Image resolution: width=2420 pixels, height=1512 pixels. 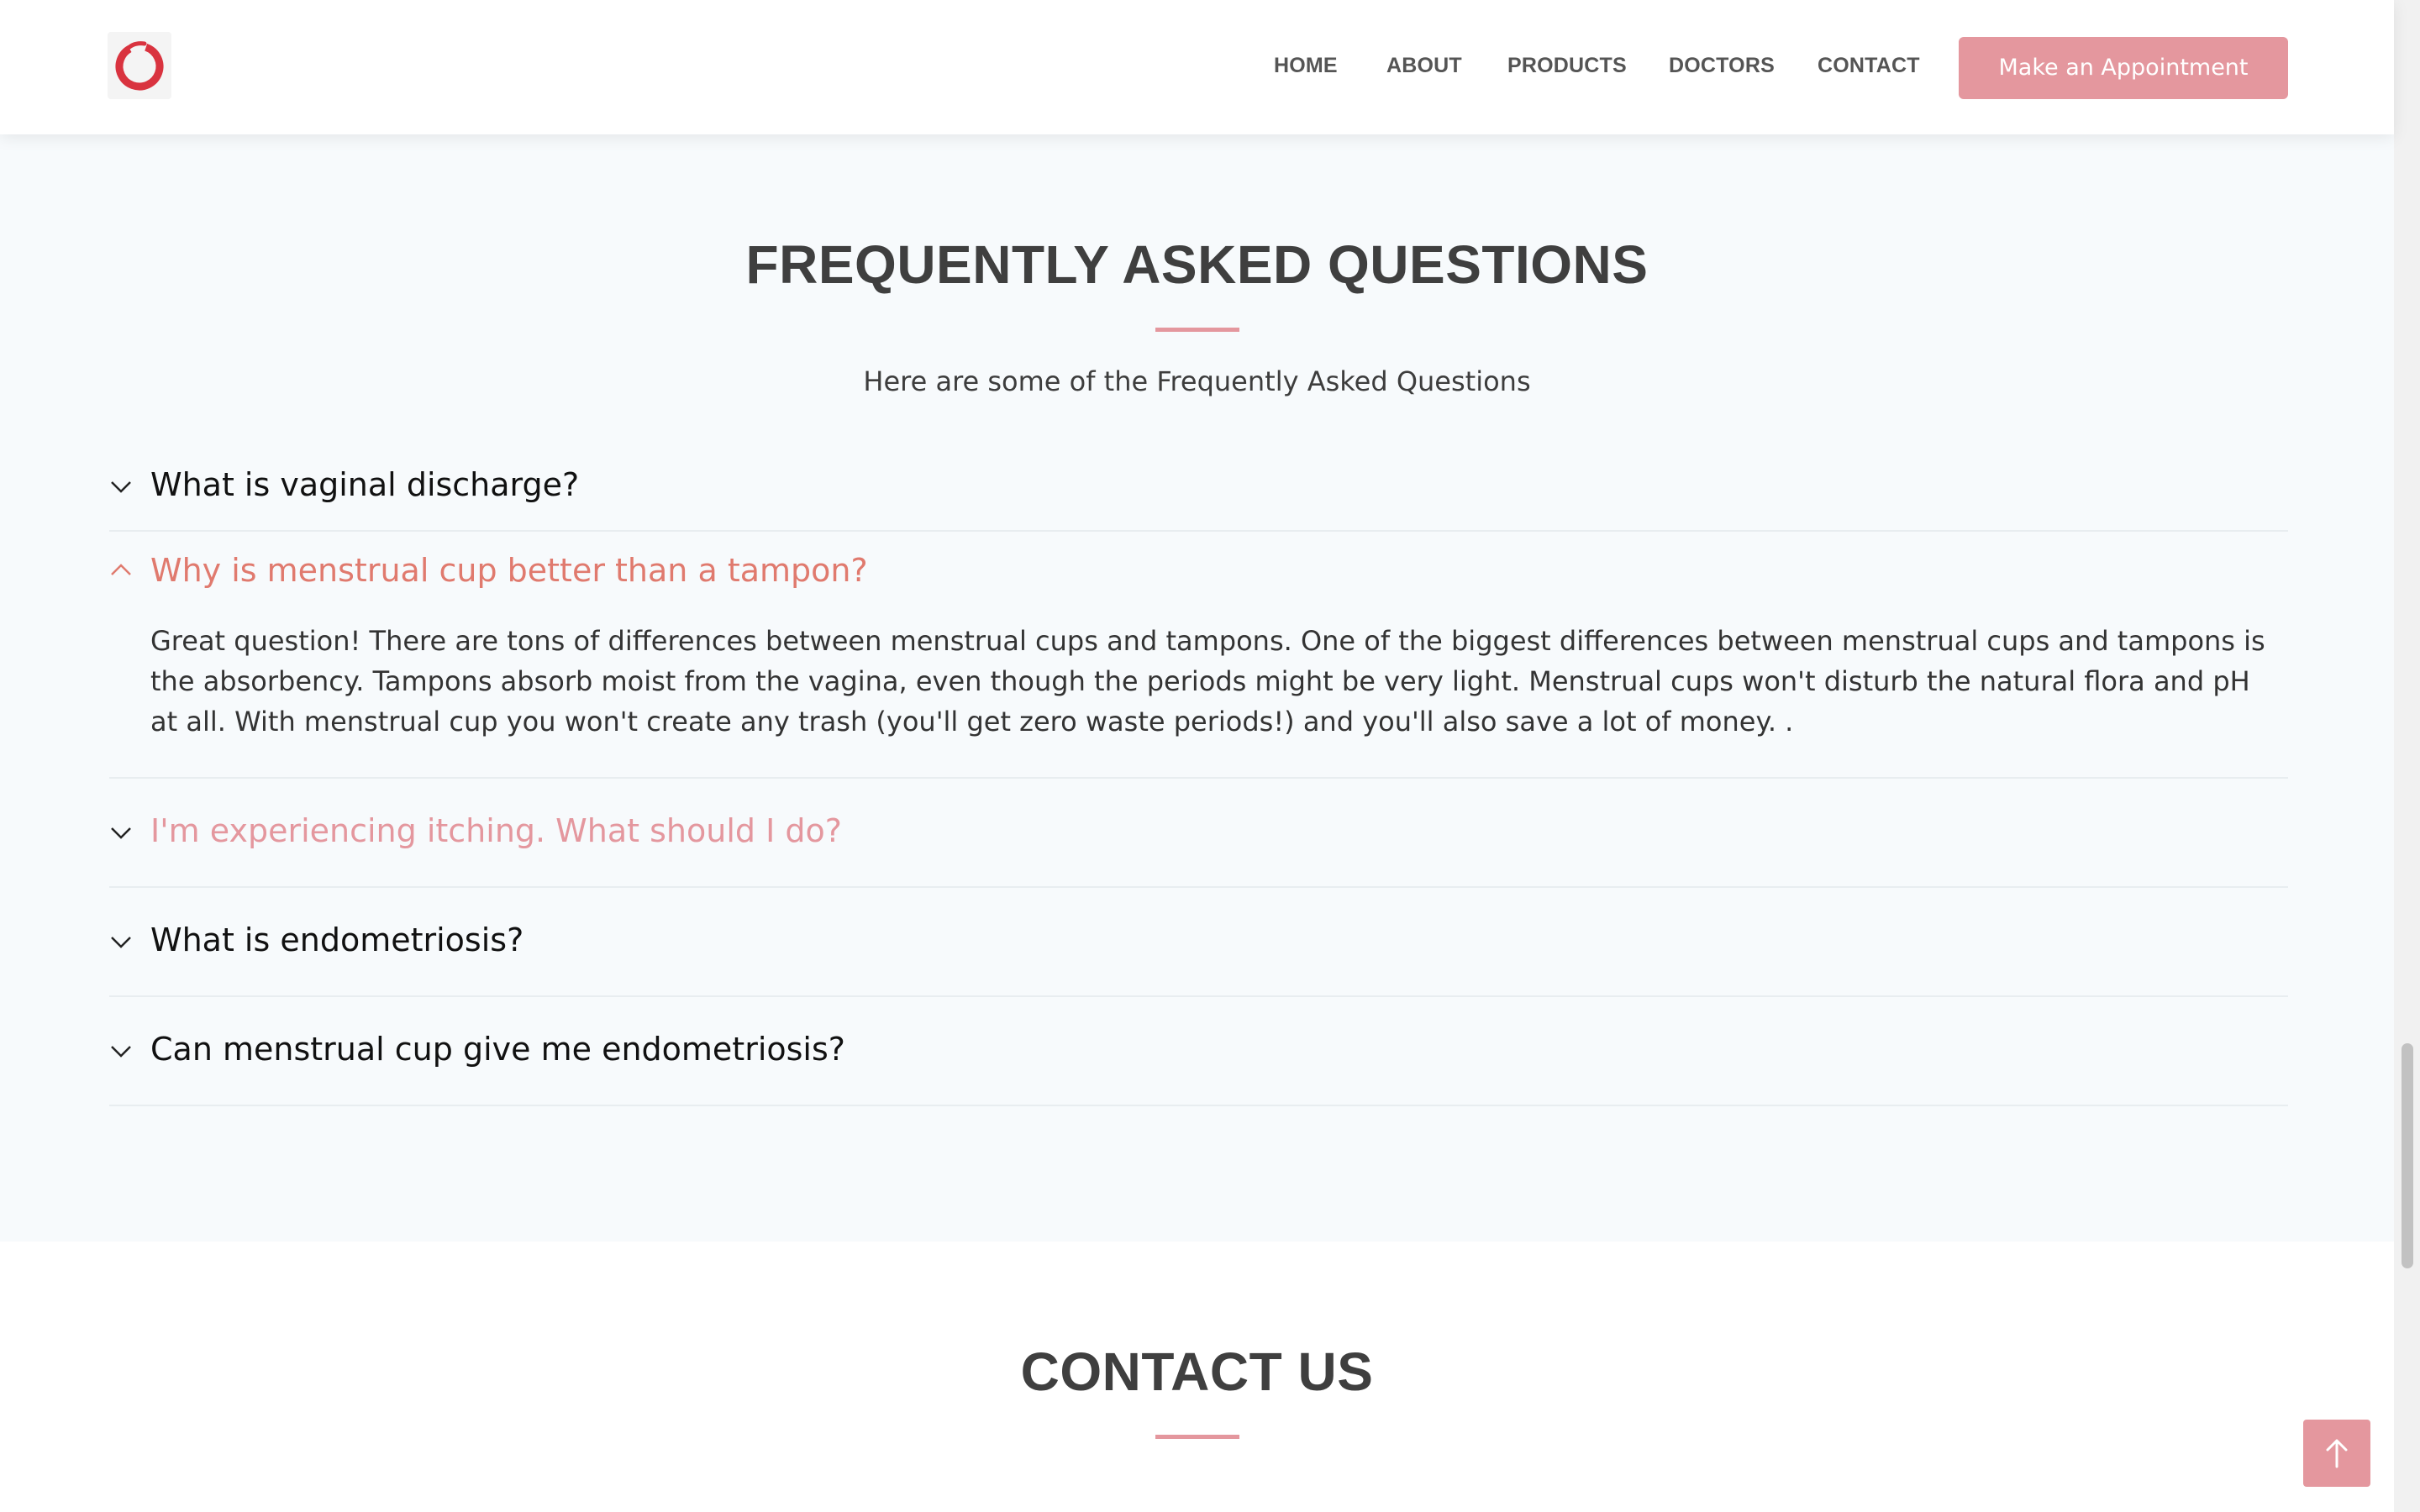 What do you see at coordinates (1722, 66) in the screenshot?
I see `nav-doctors: DOCTORS` at bounding box center [1722, 66].